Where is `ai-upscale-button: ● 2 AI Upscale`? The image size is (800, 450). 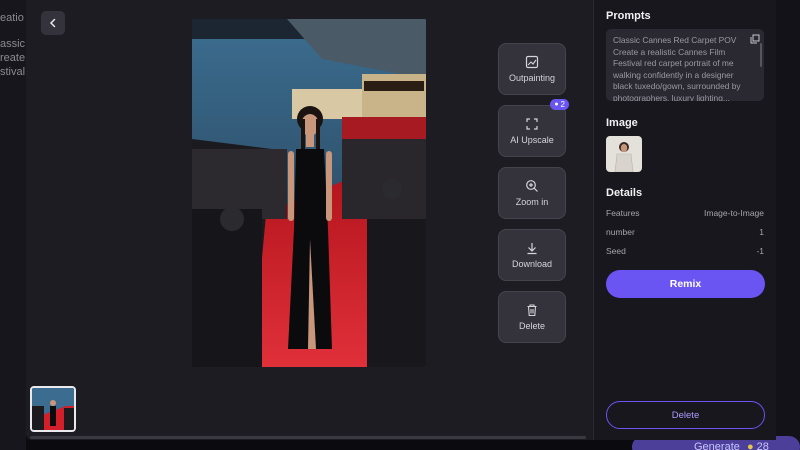 ai-upscale-button: ● 2 AI Upscale is located at coordinates (533, 128).